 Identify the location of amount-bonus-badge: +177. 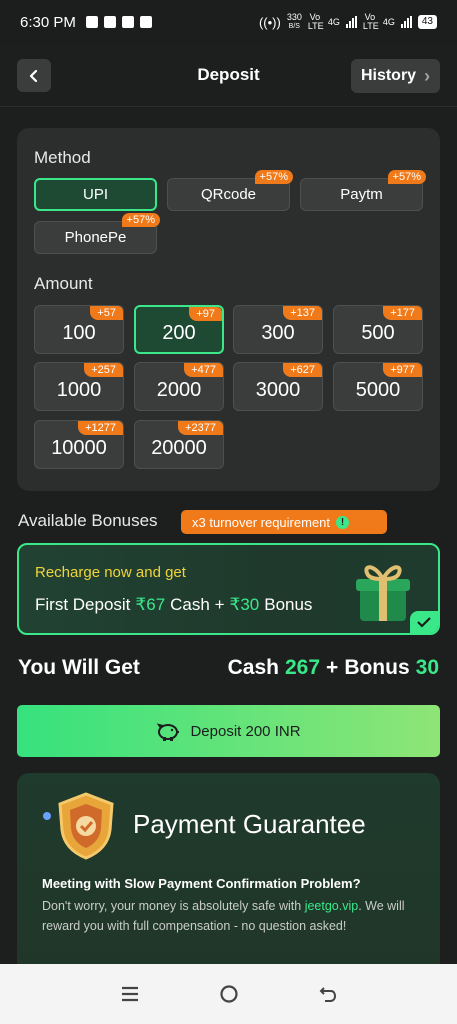
(402, 313).